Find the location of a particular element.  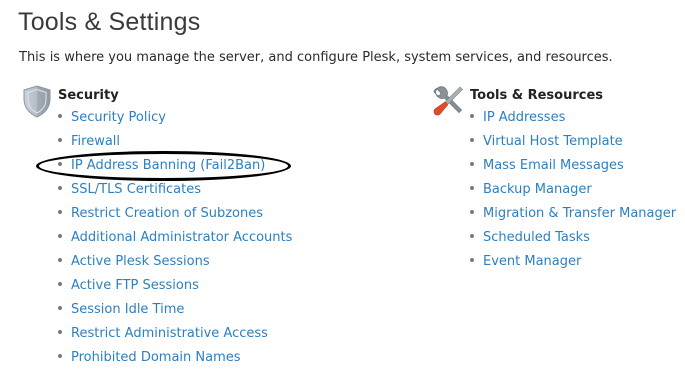

firewall-link: Firewall is located at coordinates (95, 141).